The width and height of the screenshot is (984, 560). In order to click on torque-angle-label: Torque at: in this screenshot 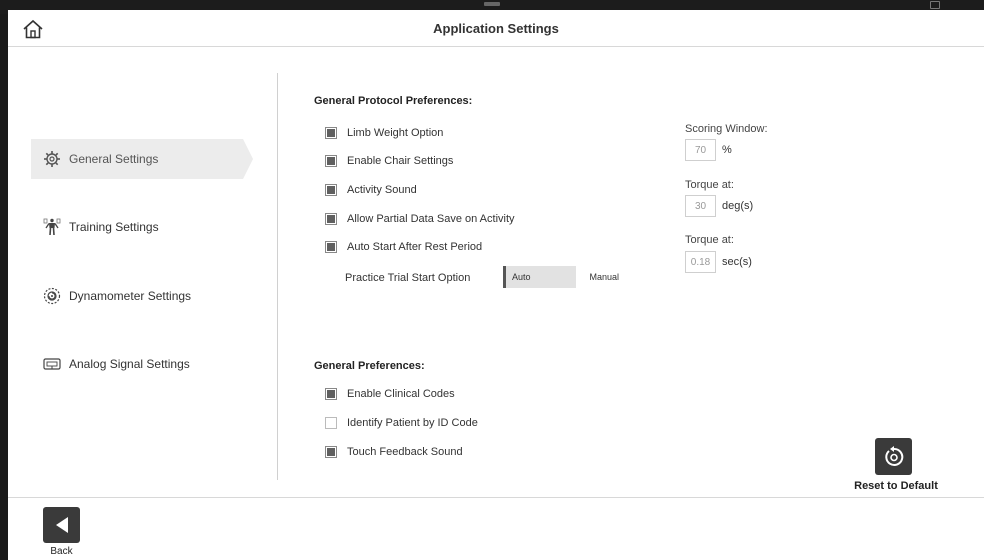, I will do `click(709, 185)`.